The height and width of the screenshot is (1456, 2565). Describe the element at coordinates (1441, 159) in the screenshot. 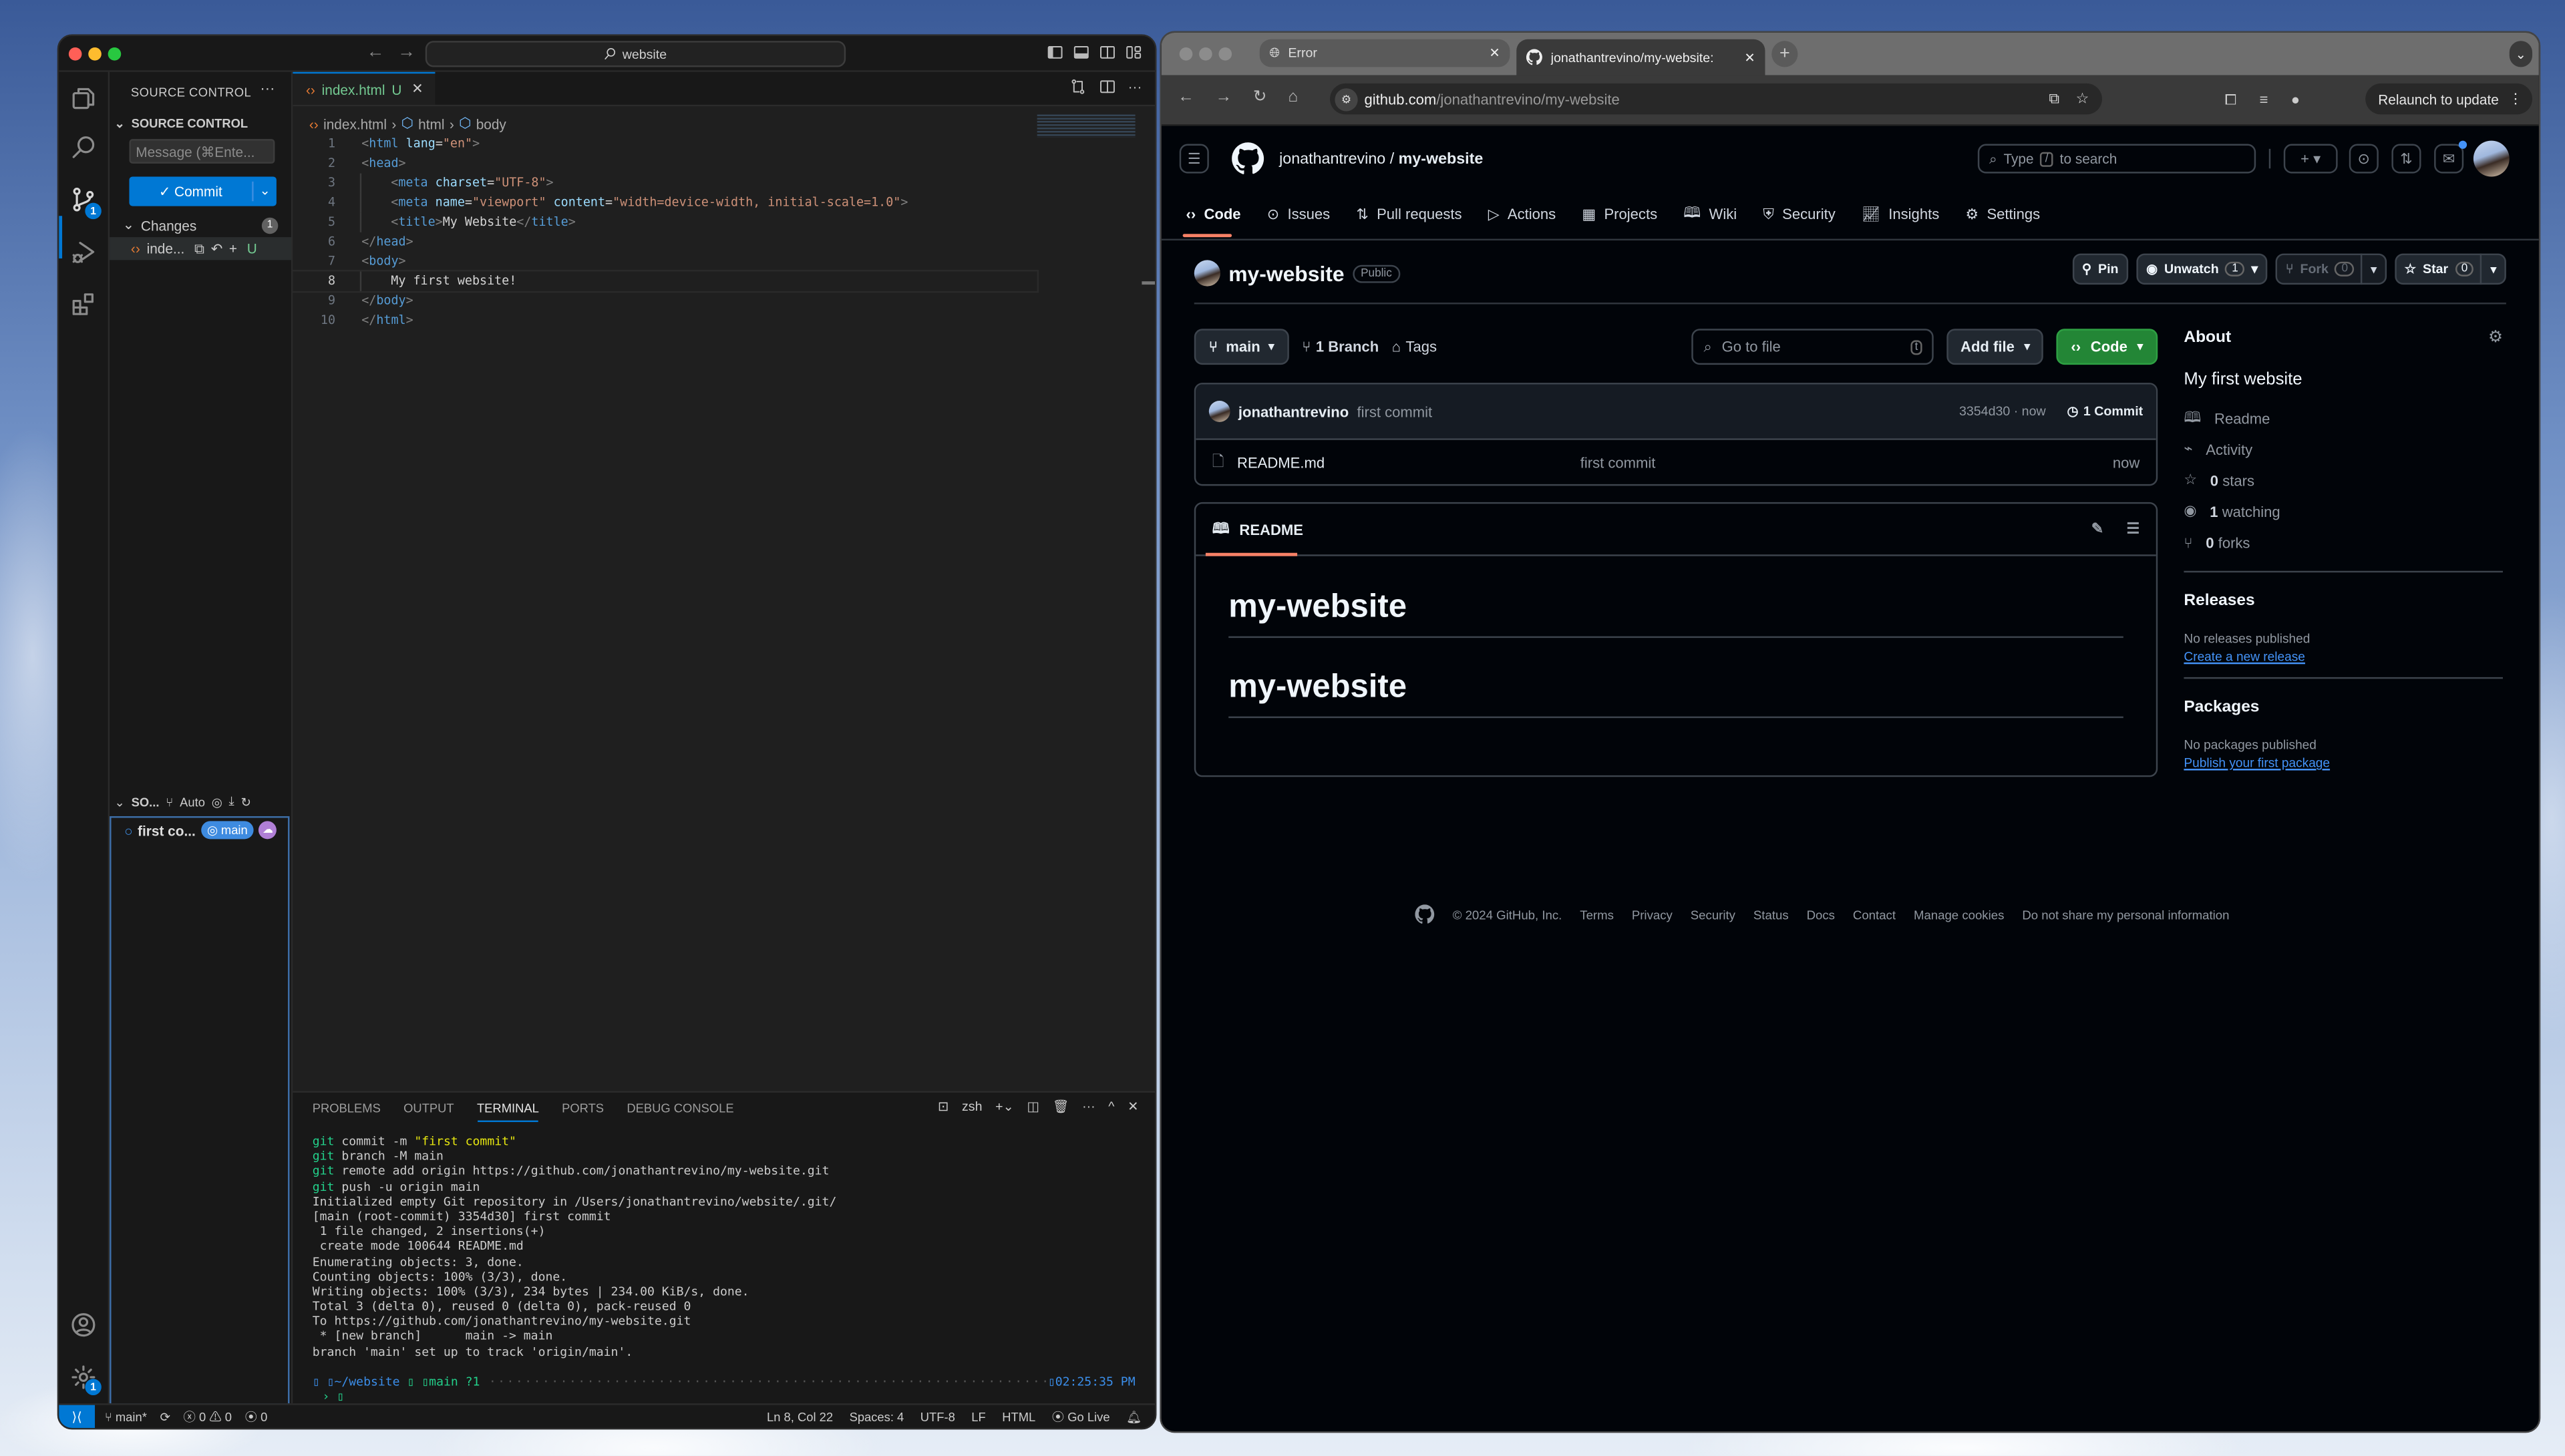

I see `repo-link: my-website` at that location.